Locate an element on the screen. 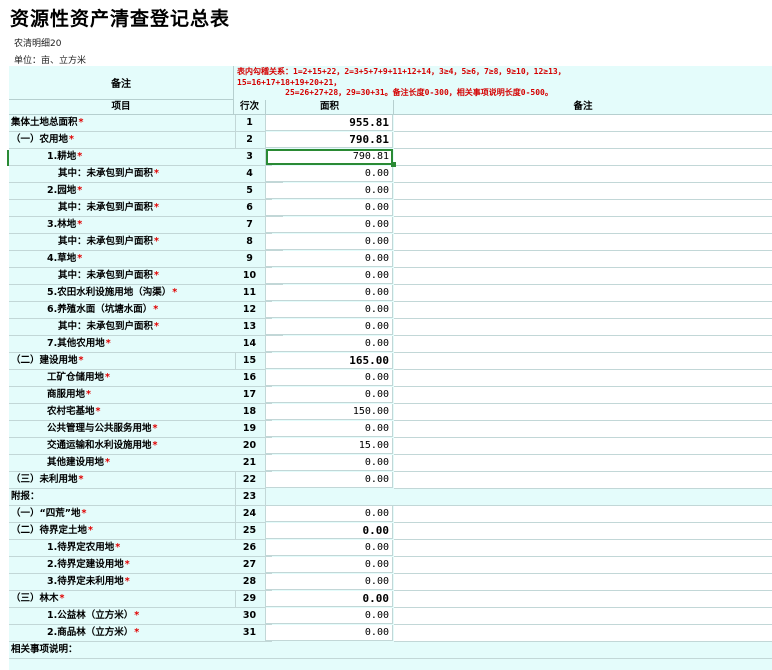 The height and width of the screenshot is (670, 772). row-label: 5.农田水利设施用地（沟渠）* is located at coordinates (140, 293).